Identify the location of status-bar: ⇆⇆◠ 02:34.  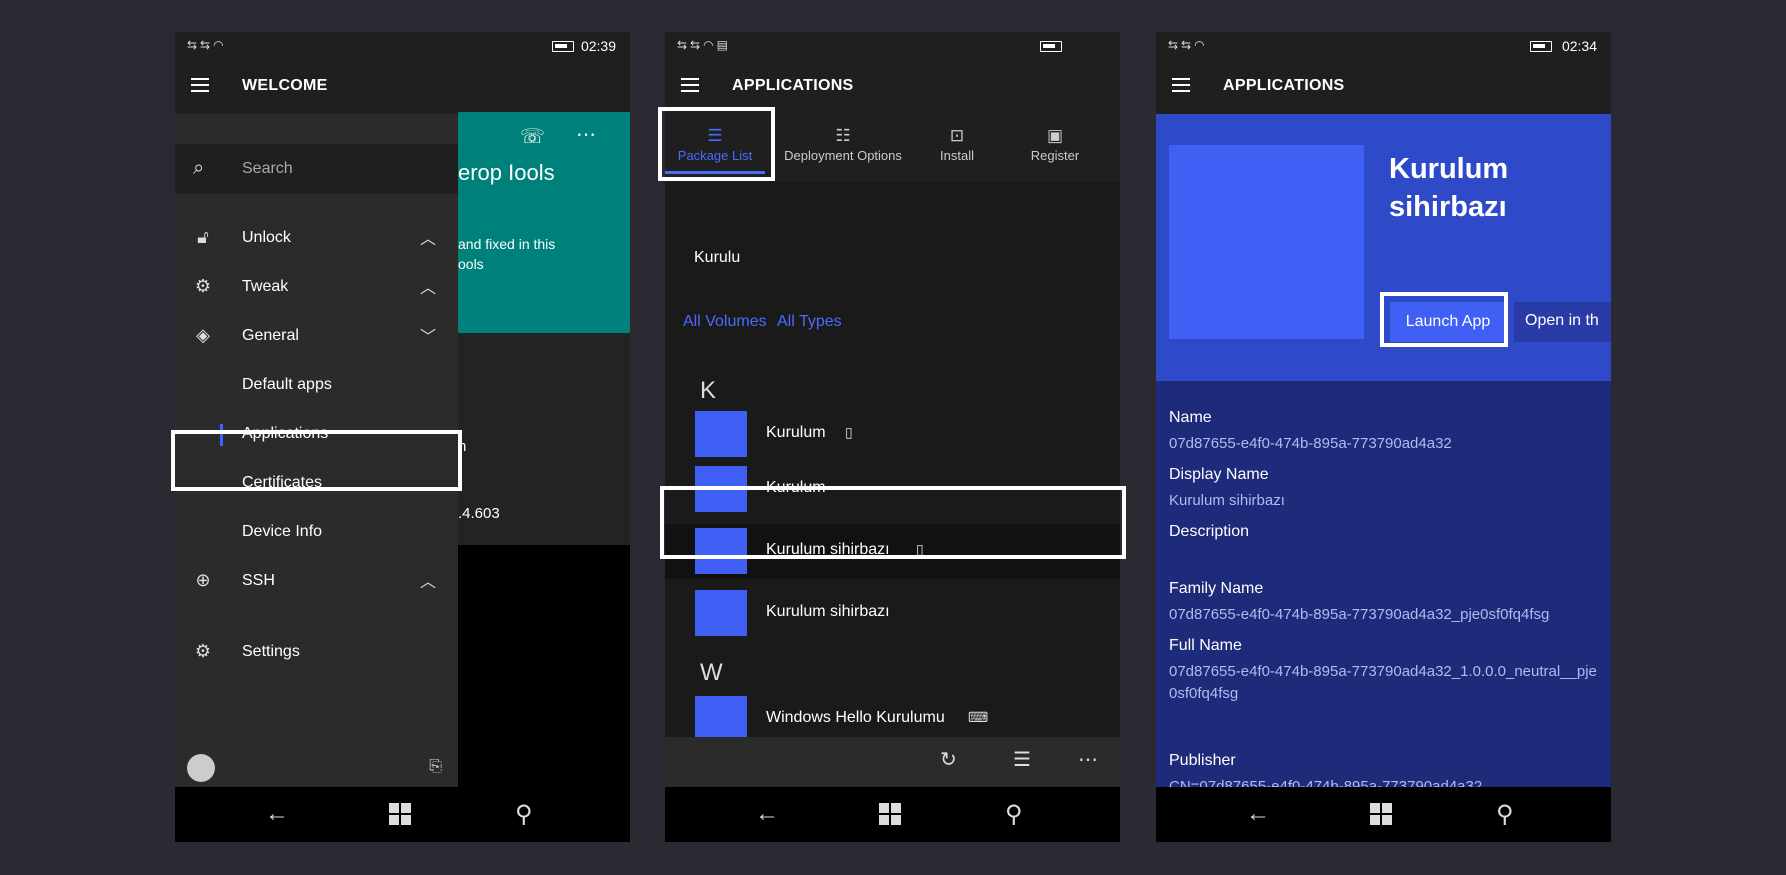
(1383, 46).